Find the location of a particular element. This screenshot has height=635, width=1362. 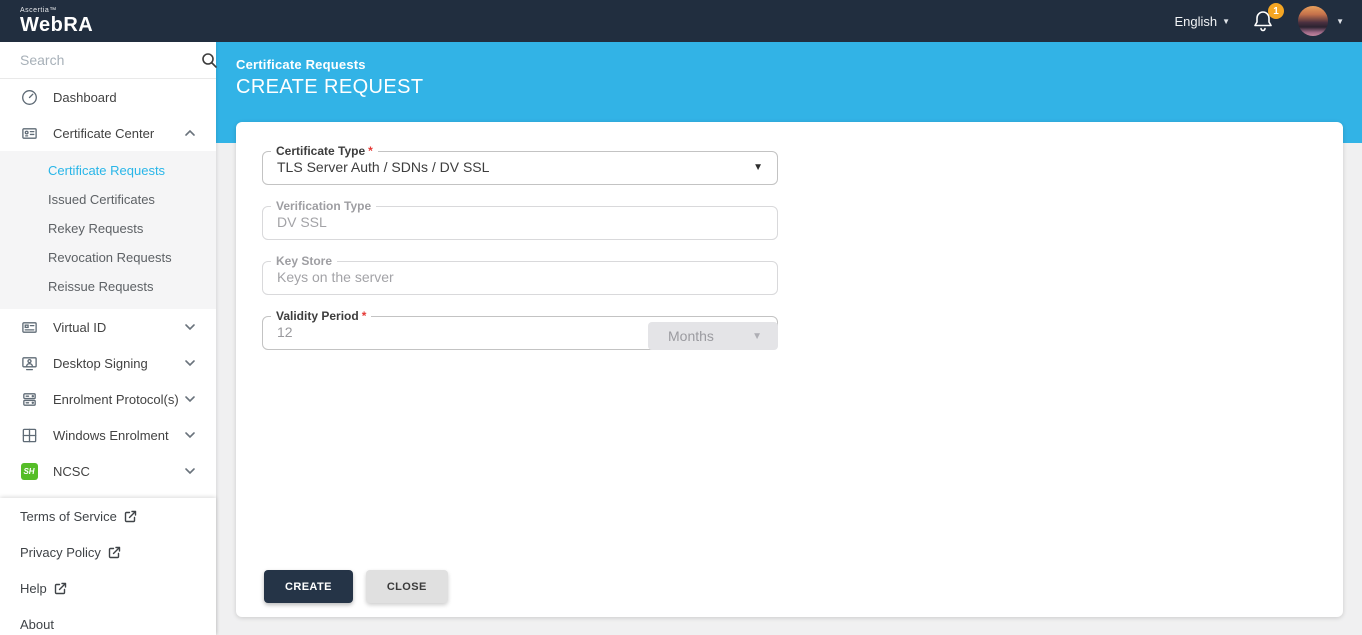

language-selector: English ▼ is located at coordinates (1203, 21).